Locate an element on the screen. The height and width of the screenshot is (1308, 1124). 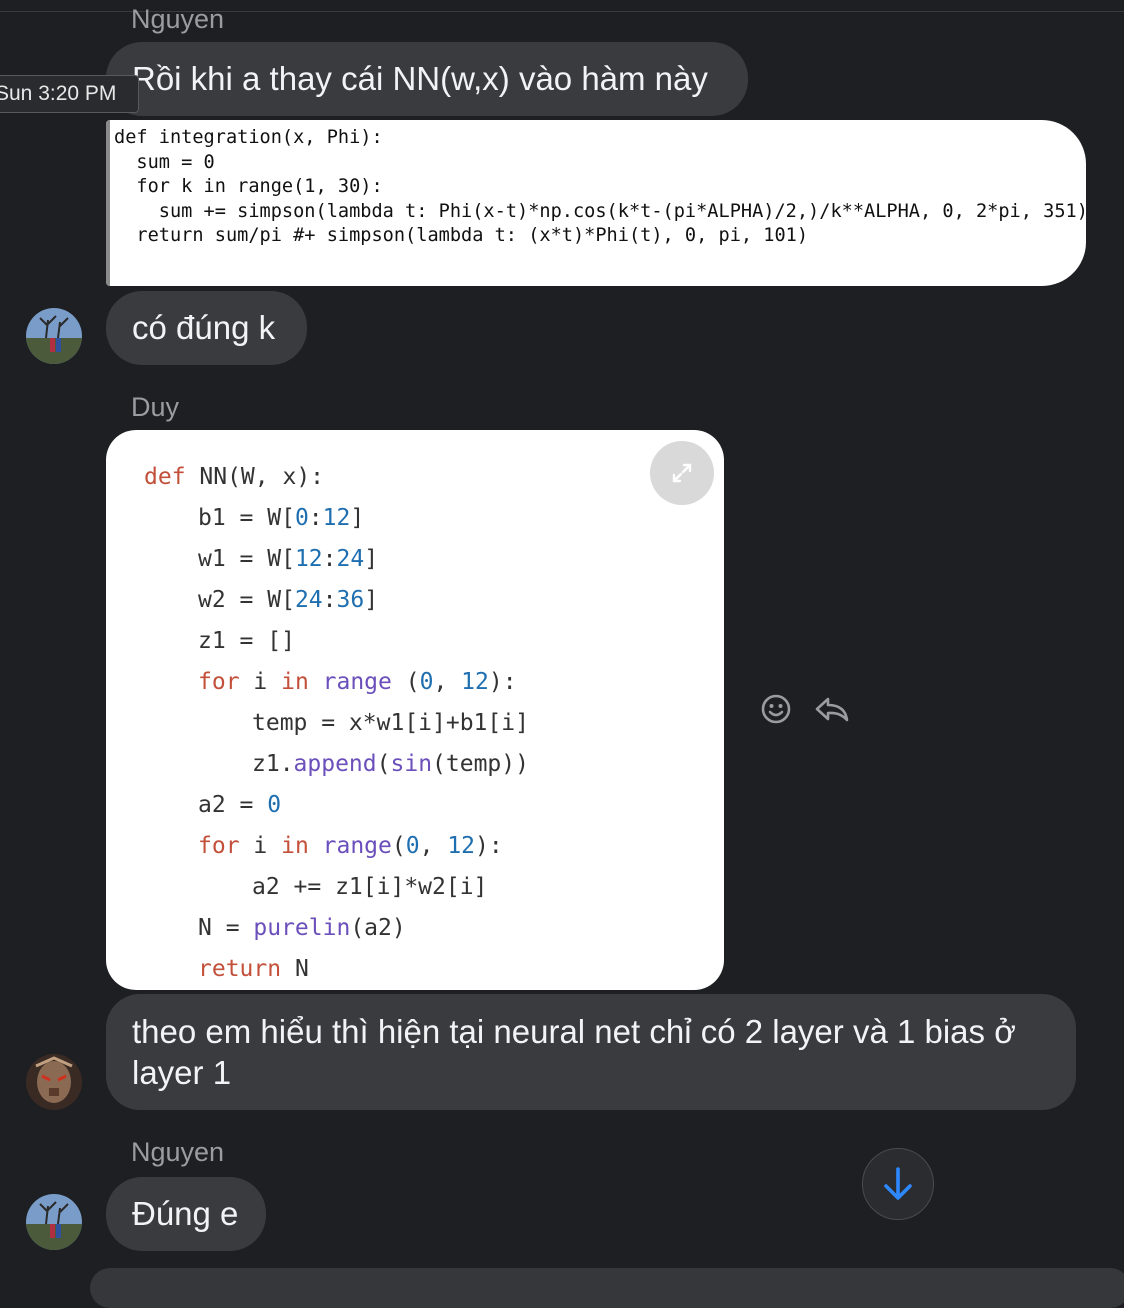
message-actions is located at coordinates (805, 709).